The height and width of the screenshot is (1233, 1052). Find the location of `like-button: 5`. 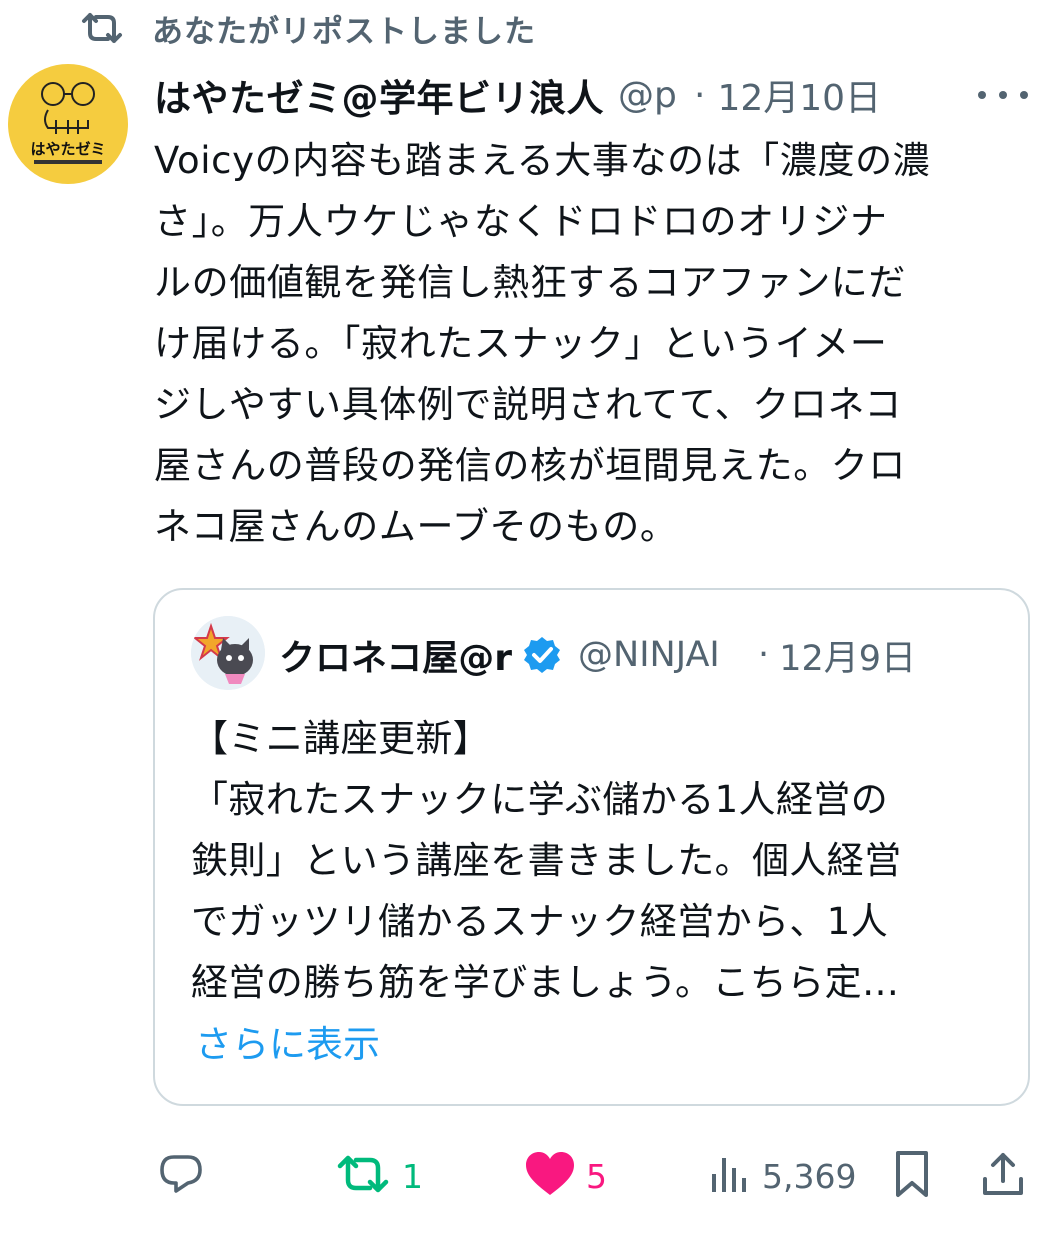

like-button: 5 is located at coordinates (565, 1176).